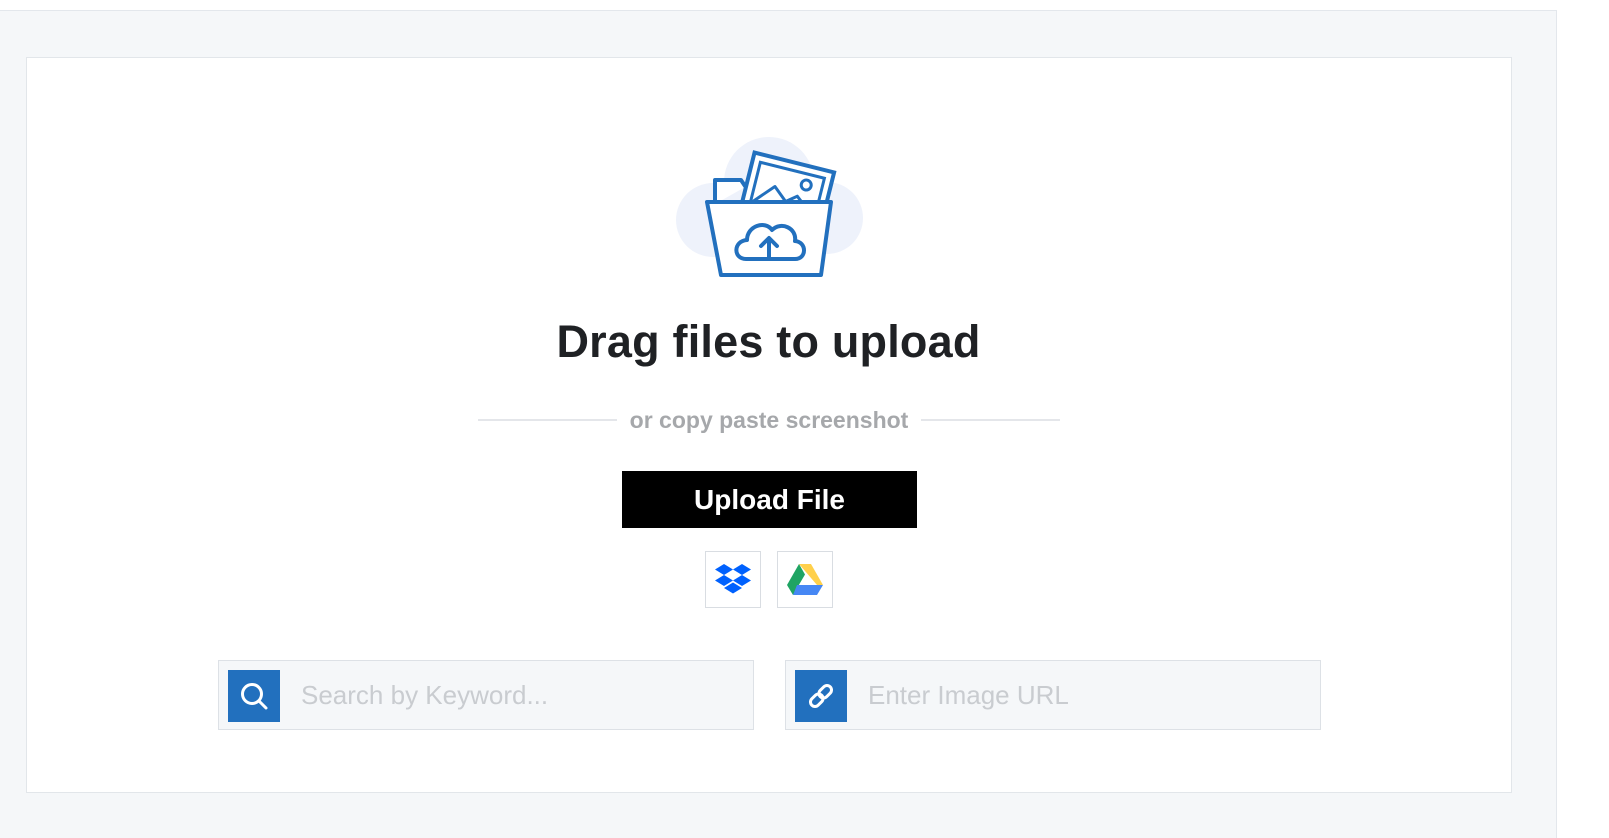  What do you see at coordinates (547, 420) in the screenshot?
I see `divider-line-left` at bounding box center [547, 420].